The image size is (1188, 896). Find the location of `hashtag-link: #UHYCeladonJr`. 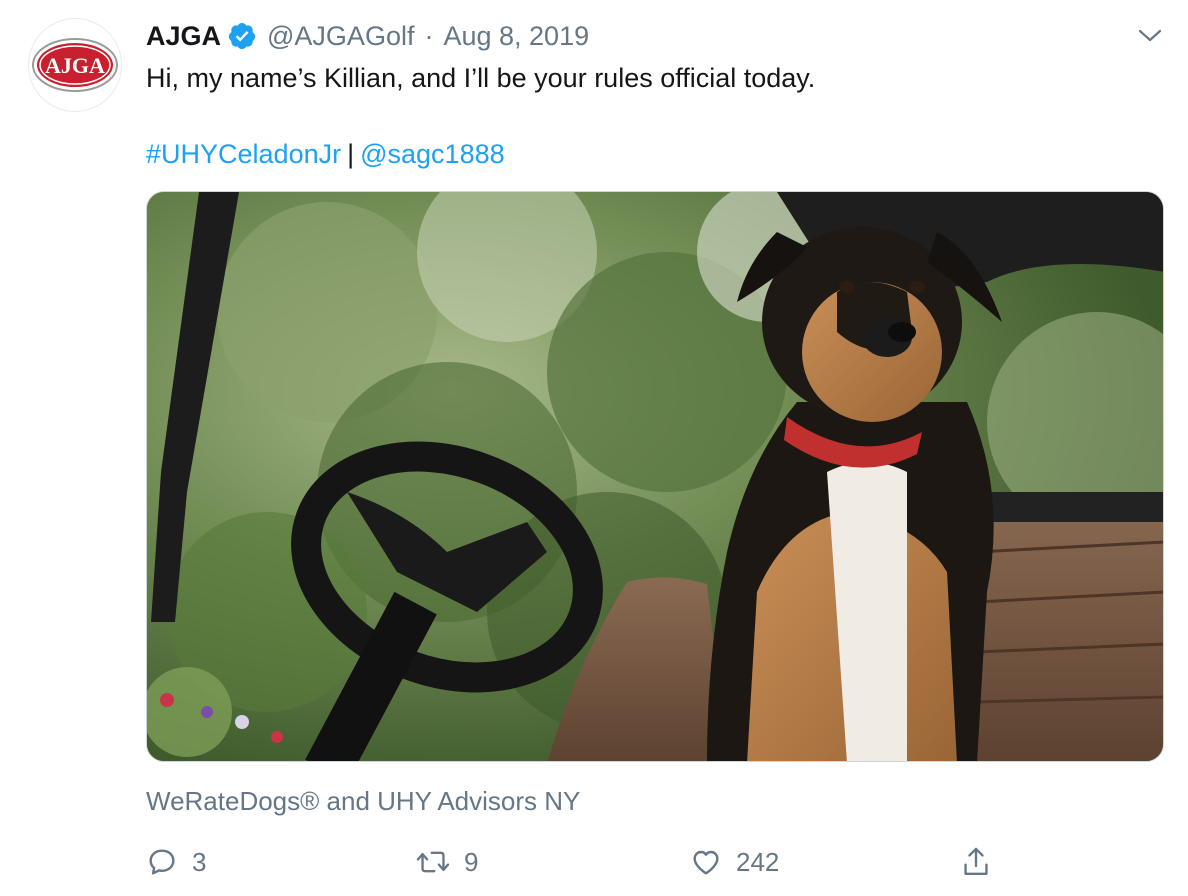

hashtag-link: #UHYCeladonJr is located at coordinates (243, 154).